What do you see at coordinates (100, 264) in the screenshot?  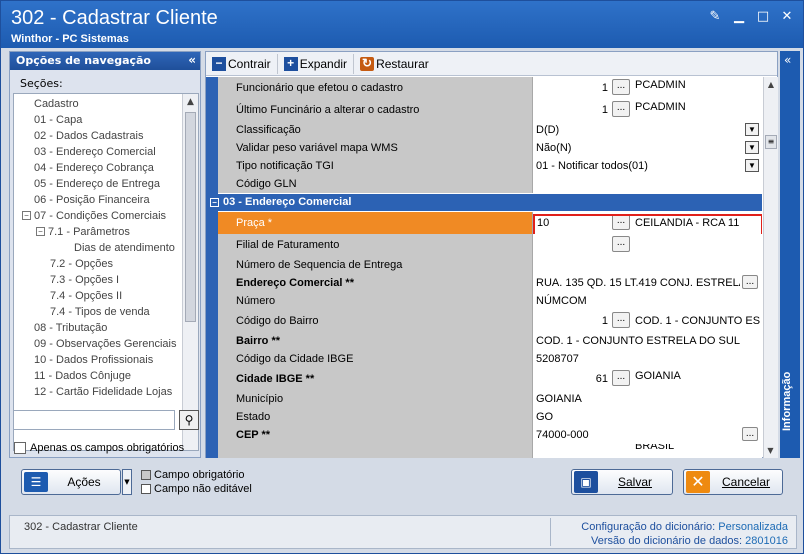 I see `section-item: 7.2 - Opções` at bounding box center [100, 264].